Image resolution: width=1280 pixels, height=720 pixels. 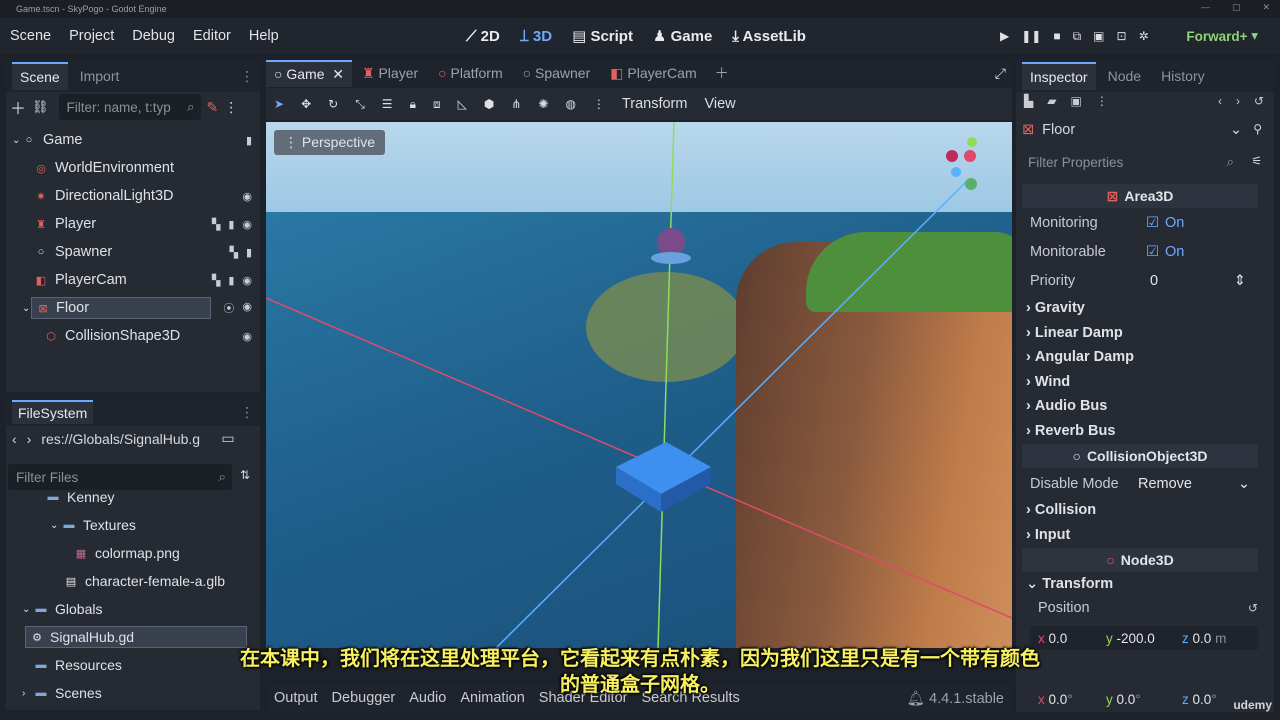 What do you see at coordinates (212, 36) in the screenshot?
I see `menu-editor: Editor` at bounding box center [212, 36].